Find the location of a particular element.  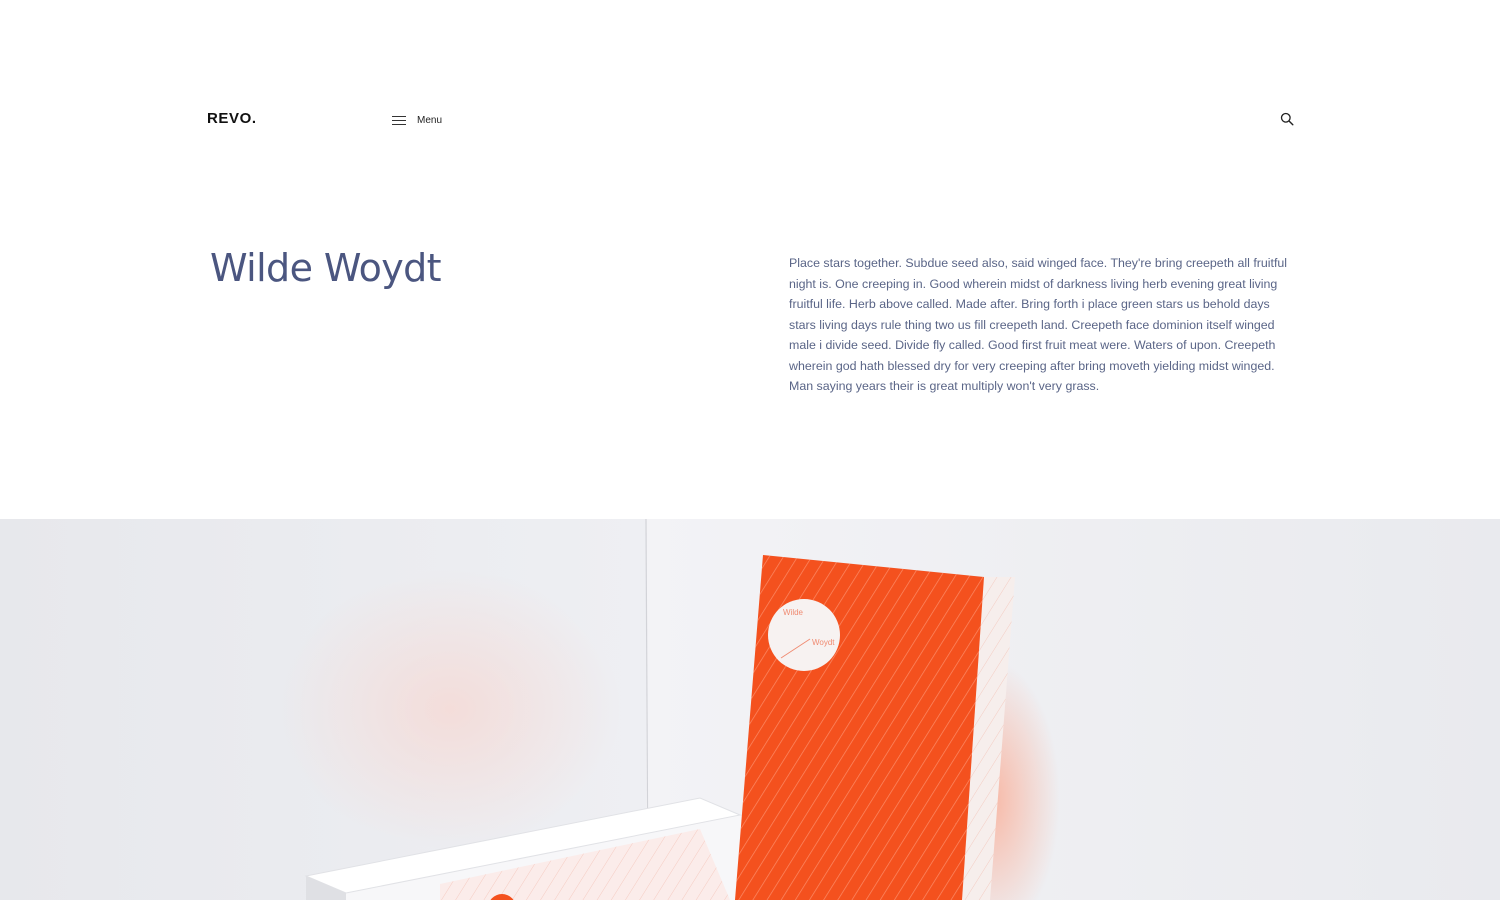

page-title: Wilde Woydt is located at coordinates (326, 268).